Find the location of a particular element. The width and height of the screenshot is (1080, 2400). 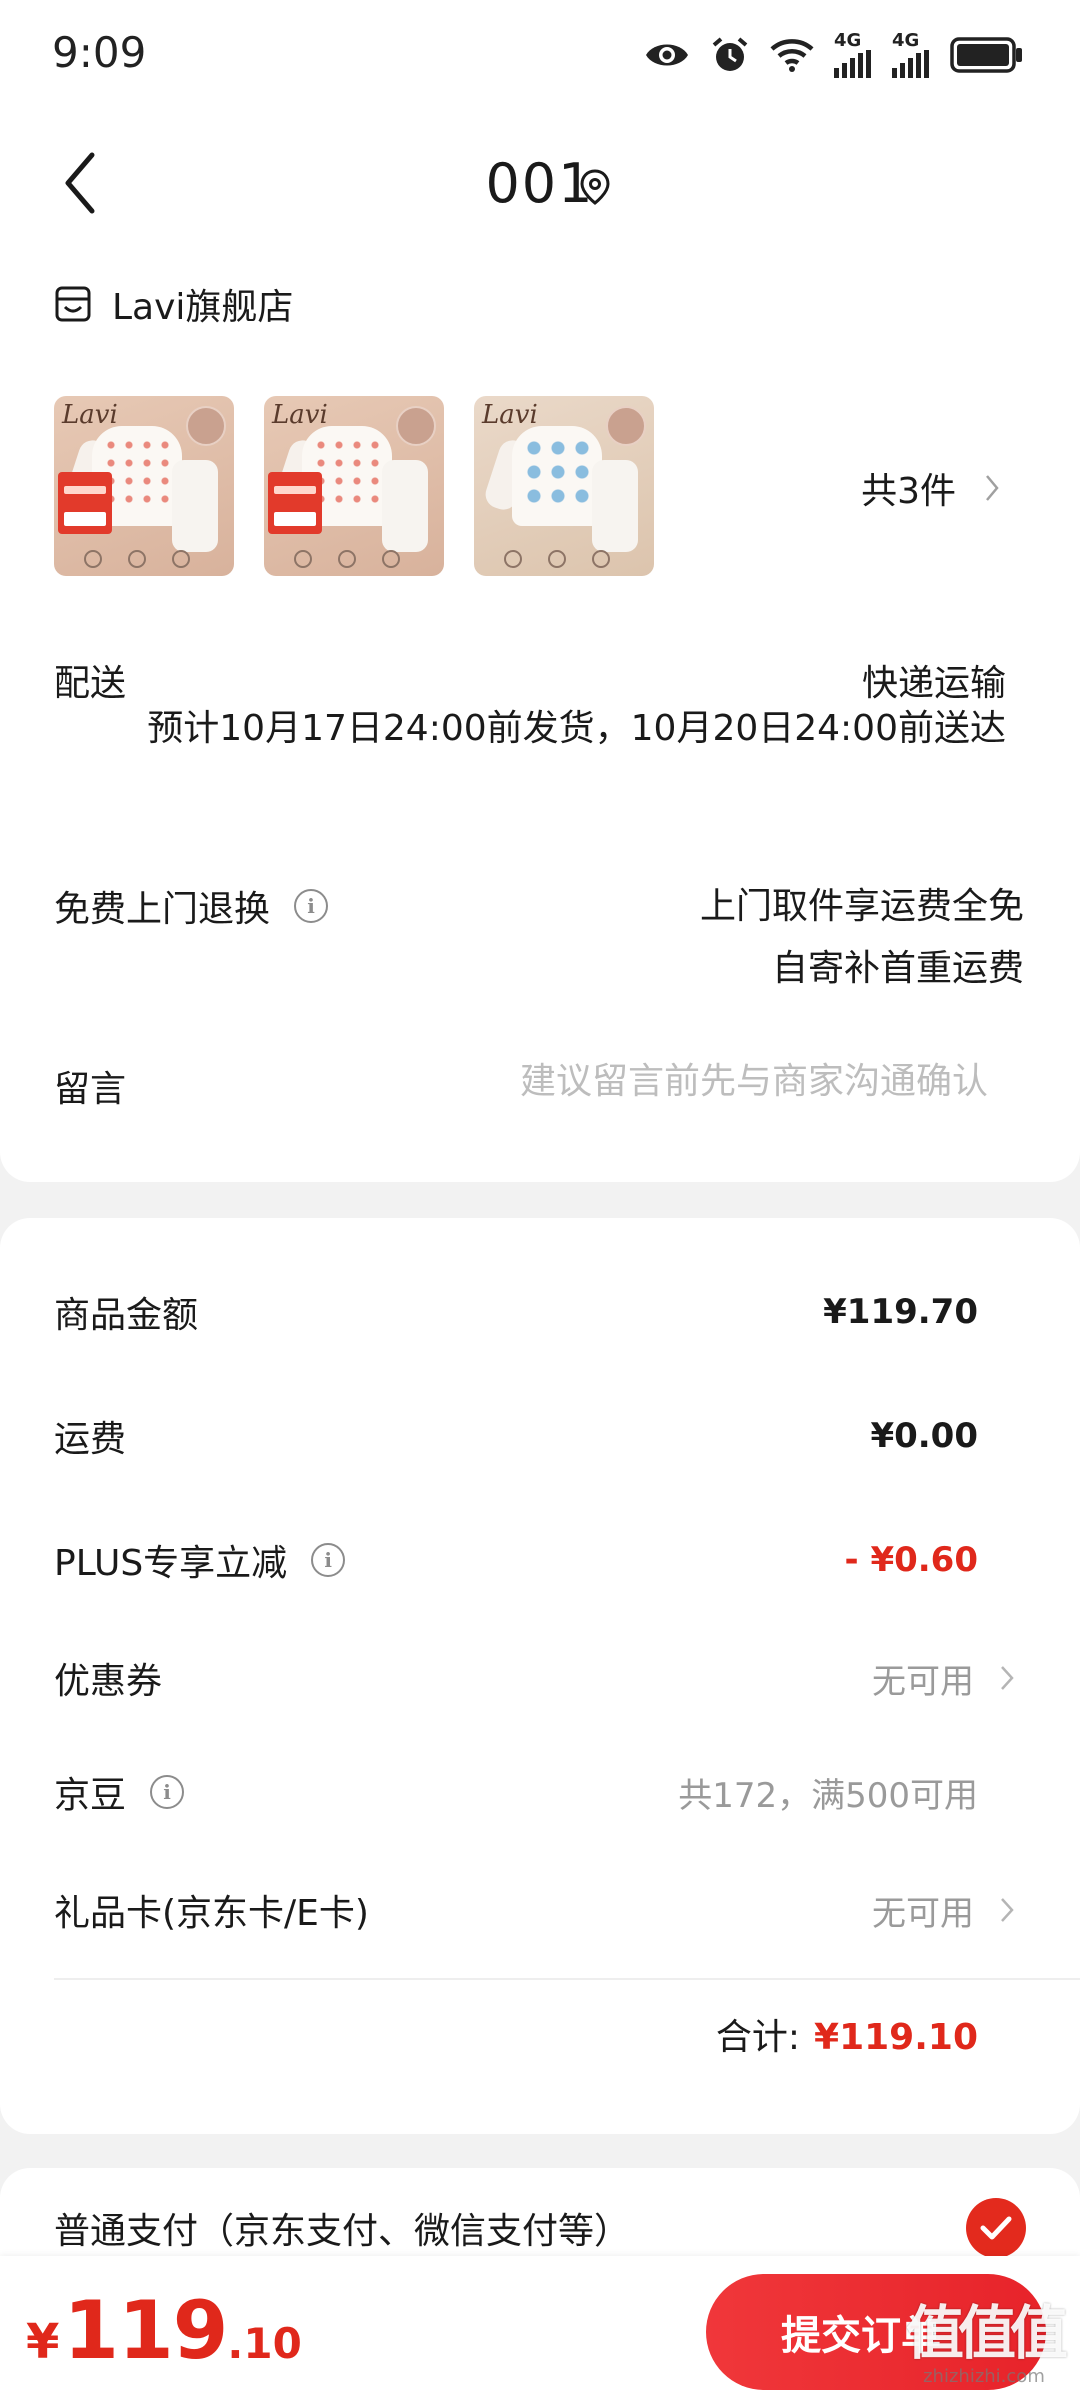

battery-icon is located at coordinates (986, 55).